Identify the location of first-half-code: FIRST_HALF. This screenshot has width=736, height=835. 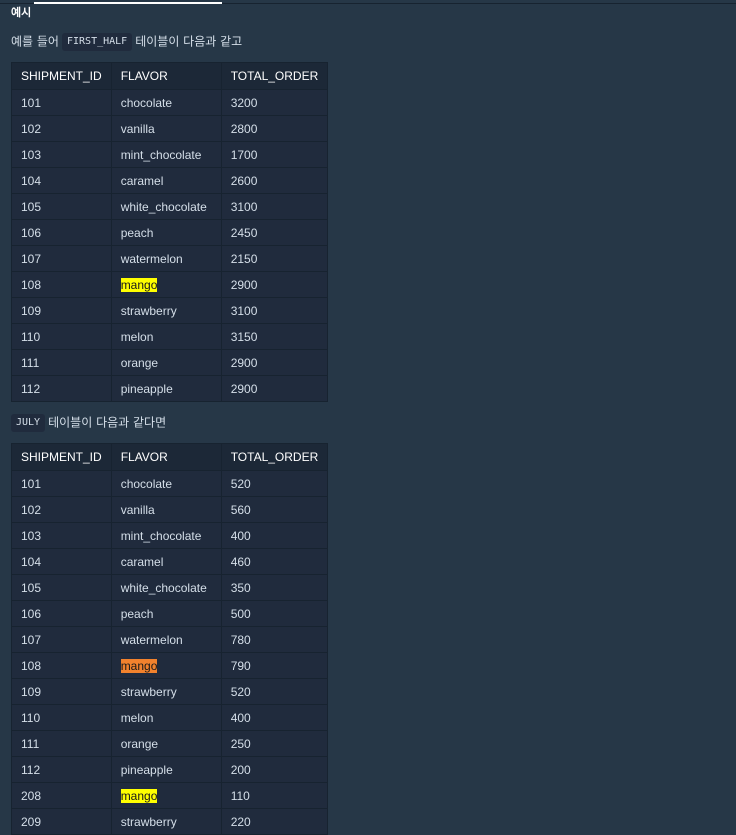
(97, 42).